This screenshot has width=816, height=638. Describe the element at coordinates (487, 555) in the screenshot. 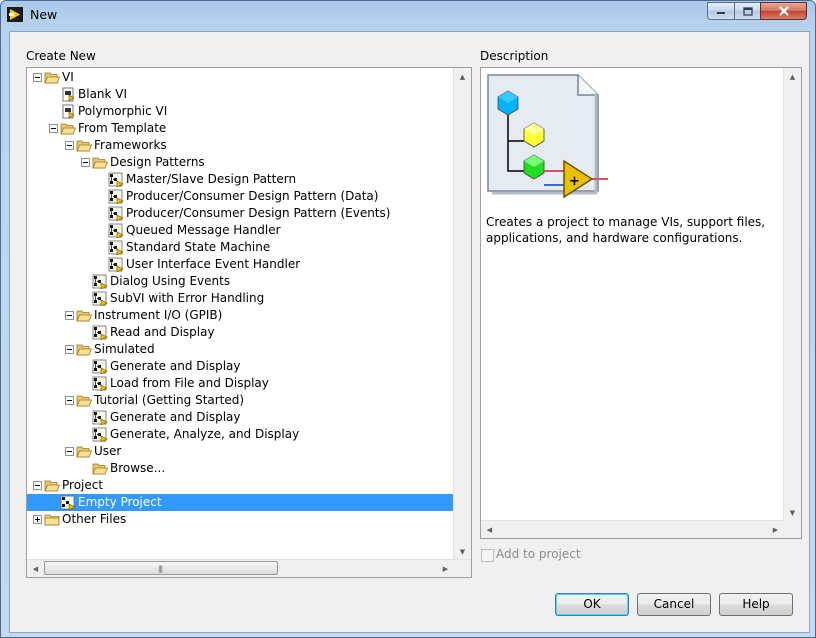

I see `add-to-project-checkbox` at that location.